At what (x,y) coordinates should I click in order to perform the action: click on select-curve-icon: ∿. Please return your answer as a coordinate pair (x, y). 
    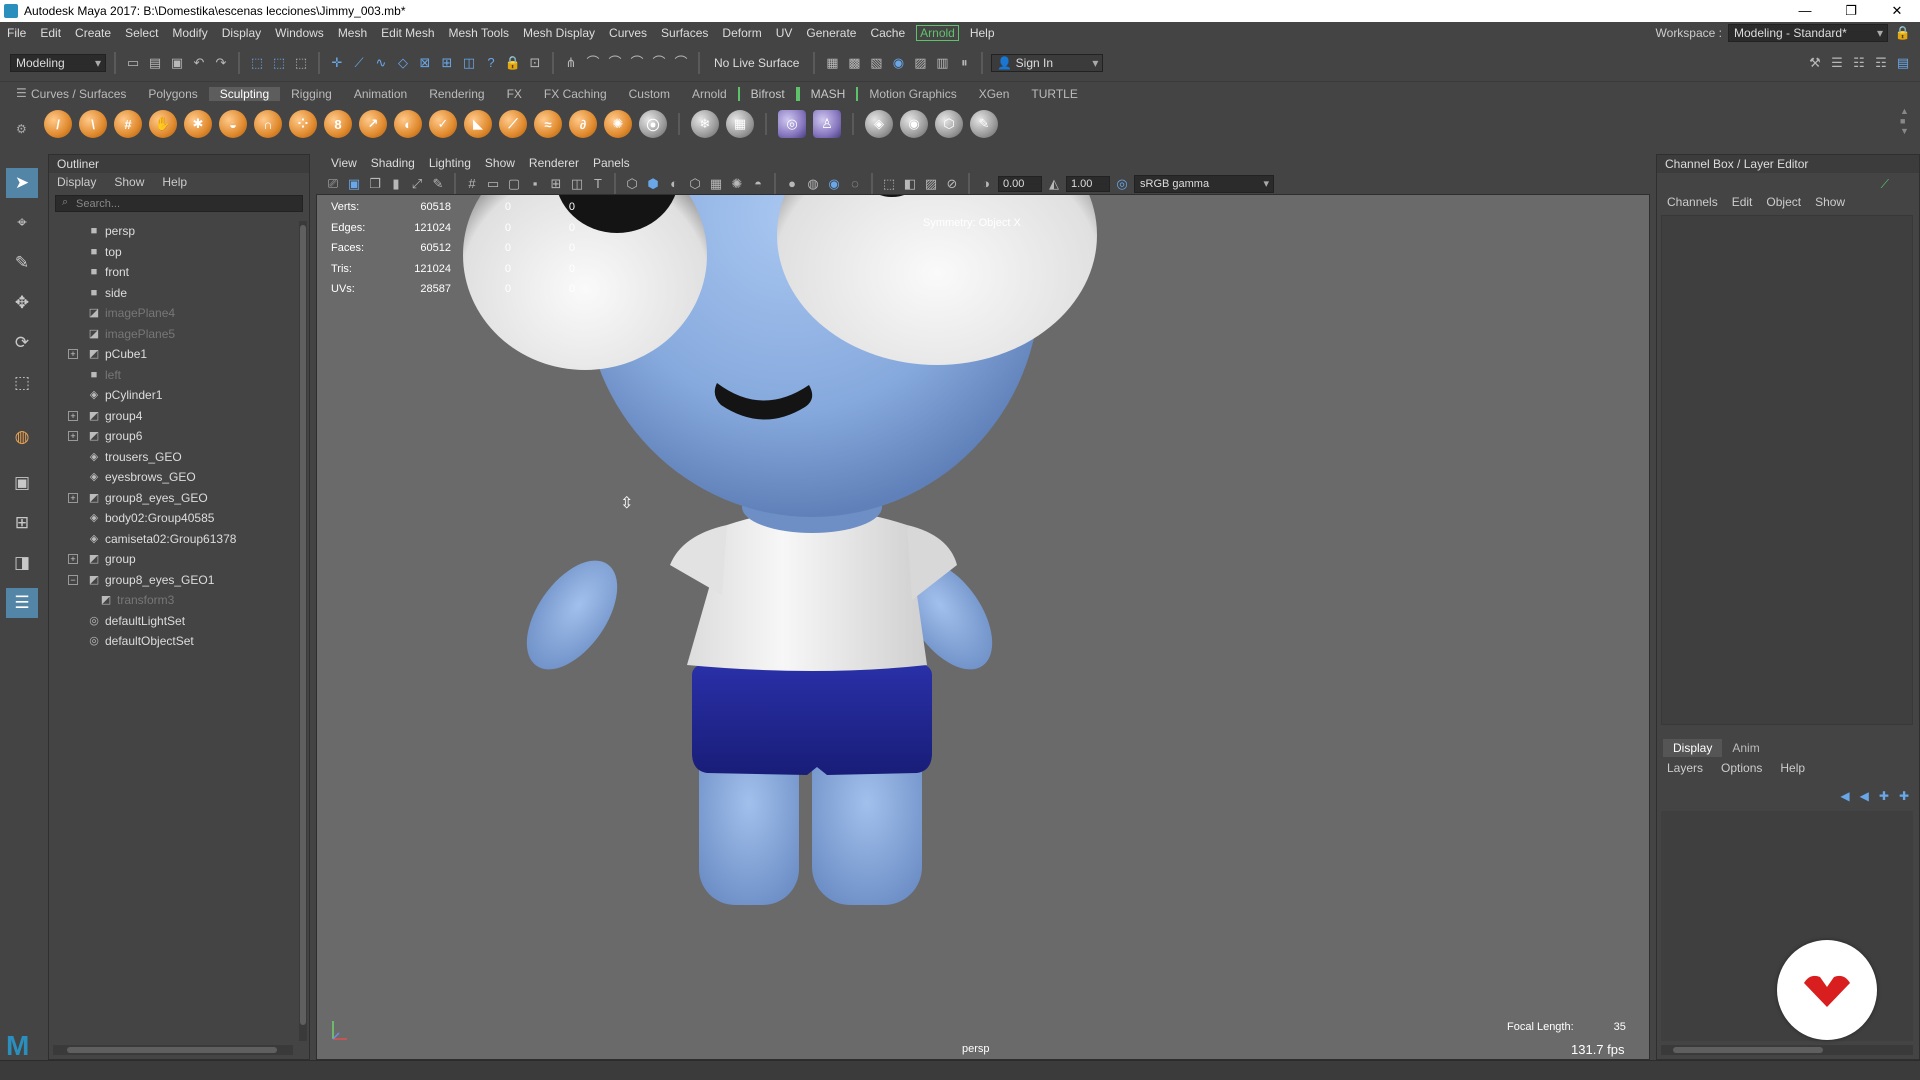
    Looking at the image, I should click on (381, 63).